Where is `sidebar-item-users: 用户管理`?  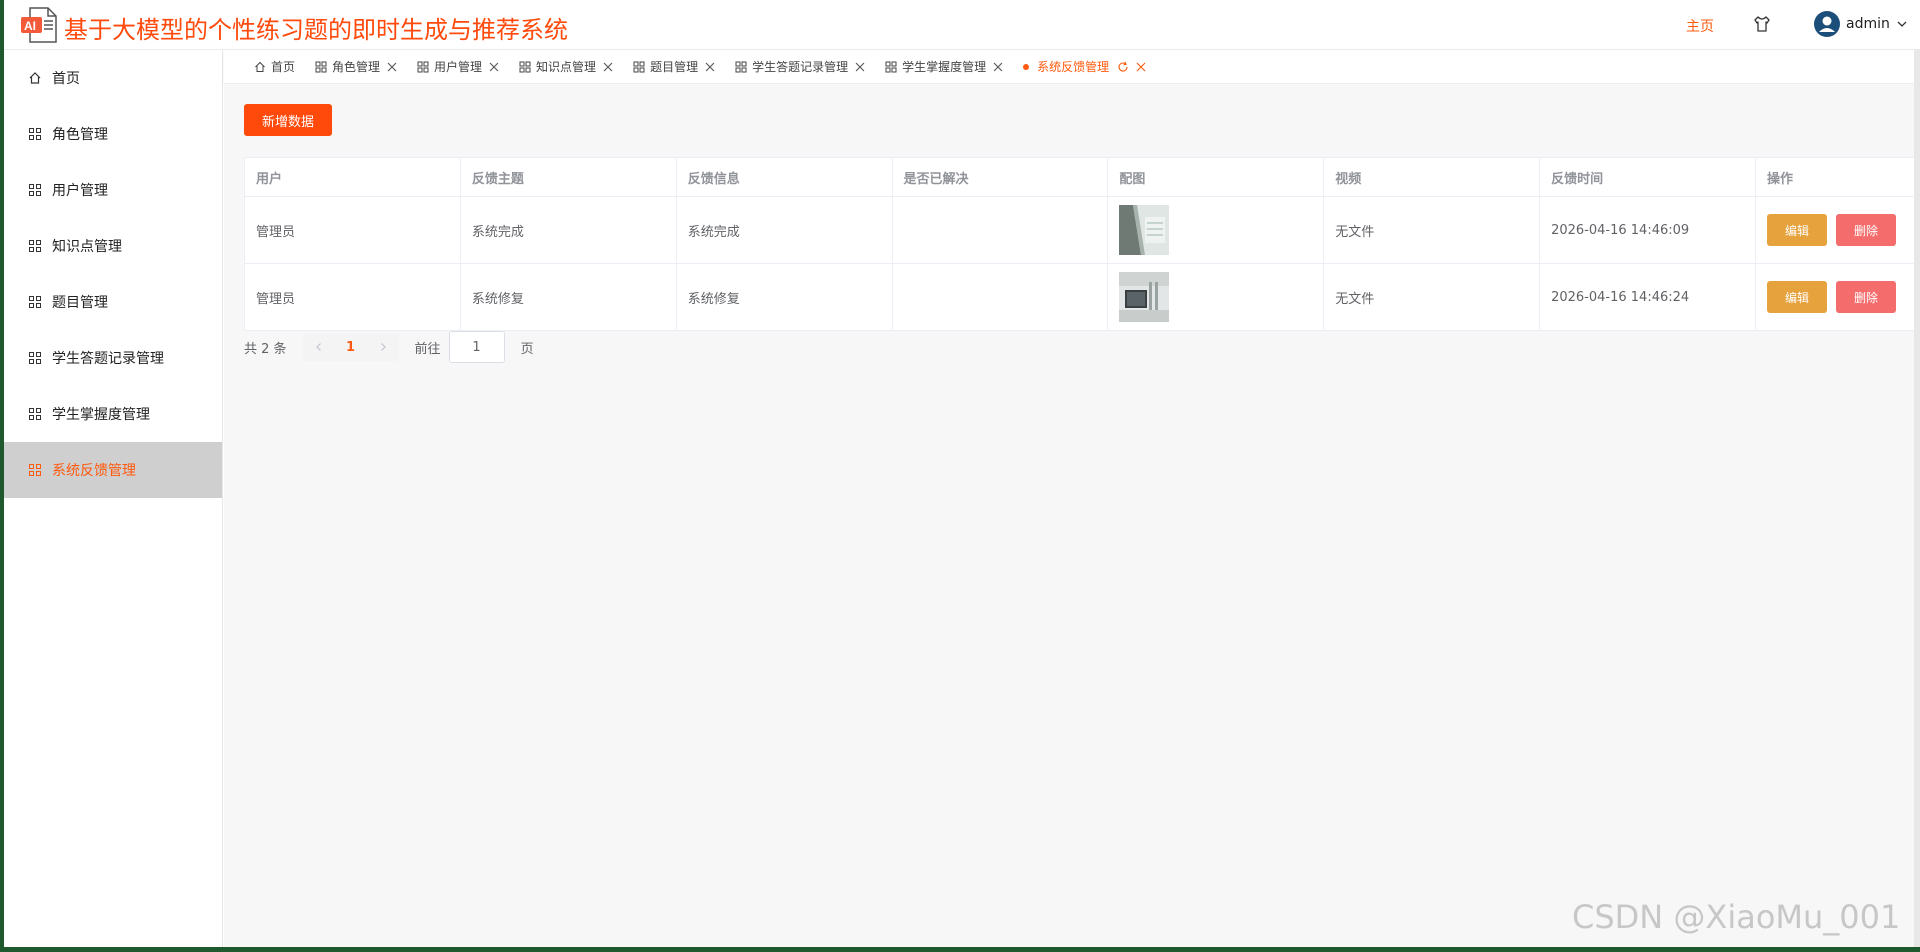
sidebar-item-users: 用户管理 is located at coordinates (113, 190).